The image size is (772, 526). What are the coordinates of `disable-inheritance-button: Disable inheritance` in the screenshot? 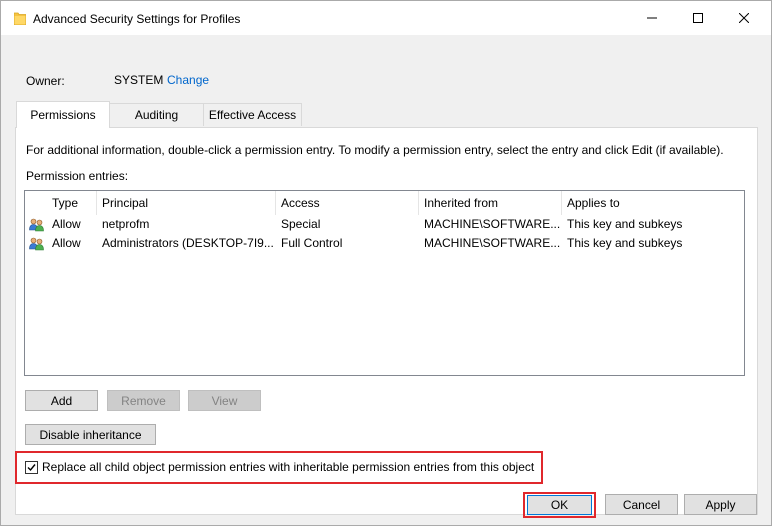 It's located at (90, 434).